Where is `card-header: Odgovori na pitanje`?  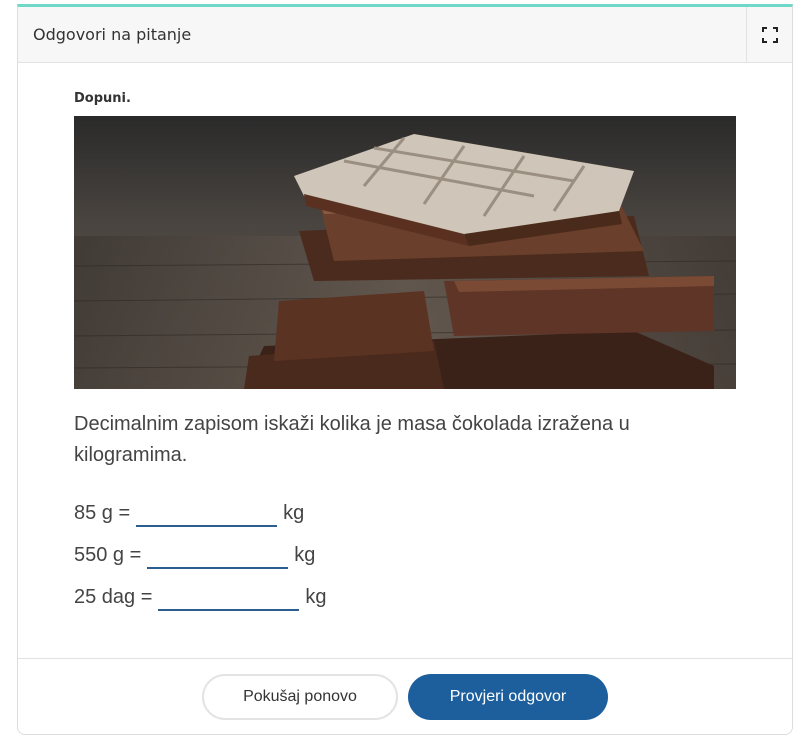
card-header: Odgovori na pitanje is located at coordinates (405, 35).